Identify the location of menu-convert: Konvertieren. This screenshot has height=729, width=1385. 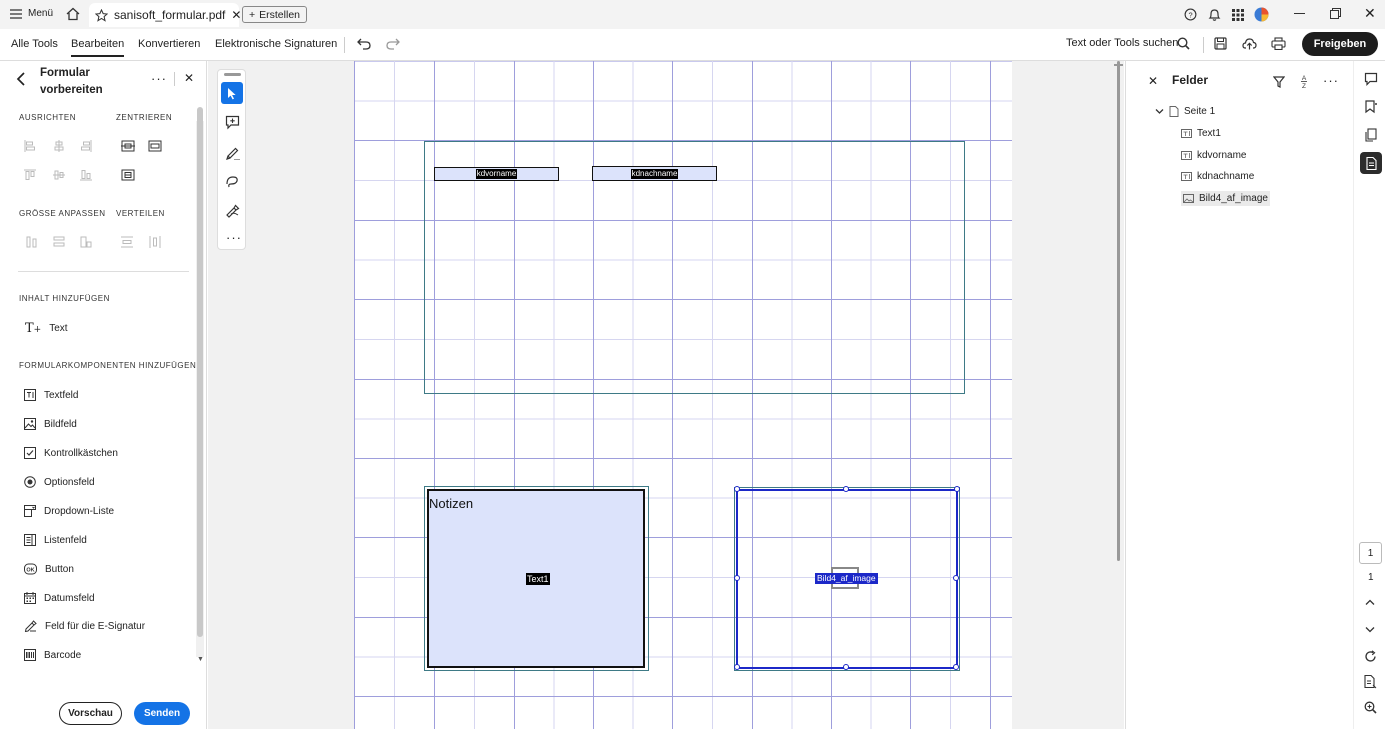
(169, 44).